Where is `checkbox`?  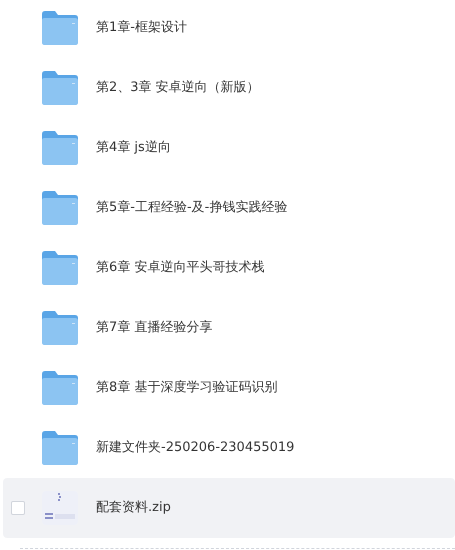 checkbox is located at coordinates (18, 508).